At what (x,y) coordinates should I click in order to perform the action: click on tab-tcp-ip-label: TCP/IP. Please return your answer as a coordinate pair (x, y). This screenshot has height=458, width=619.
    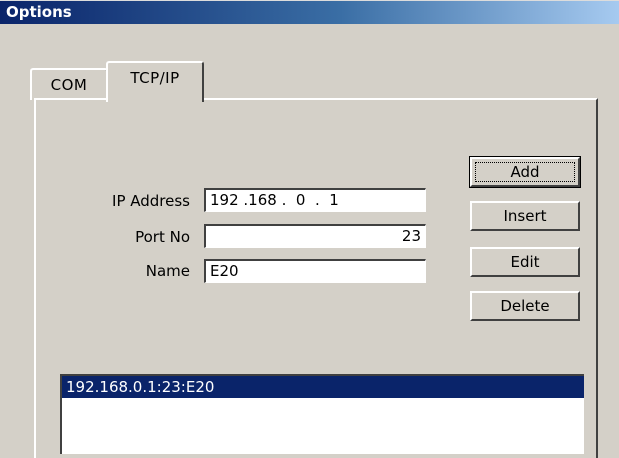
    Looking at the image, I should click on (155, 78).